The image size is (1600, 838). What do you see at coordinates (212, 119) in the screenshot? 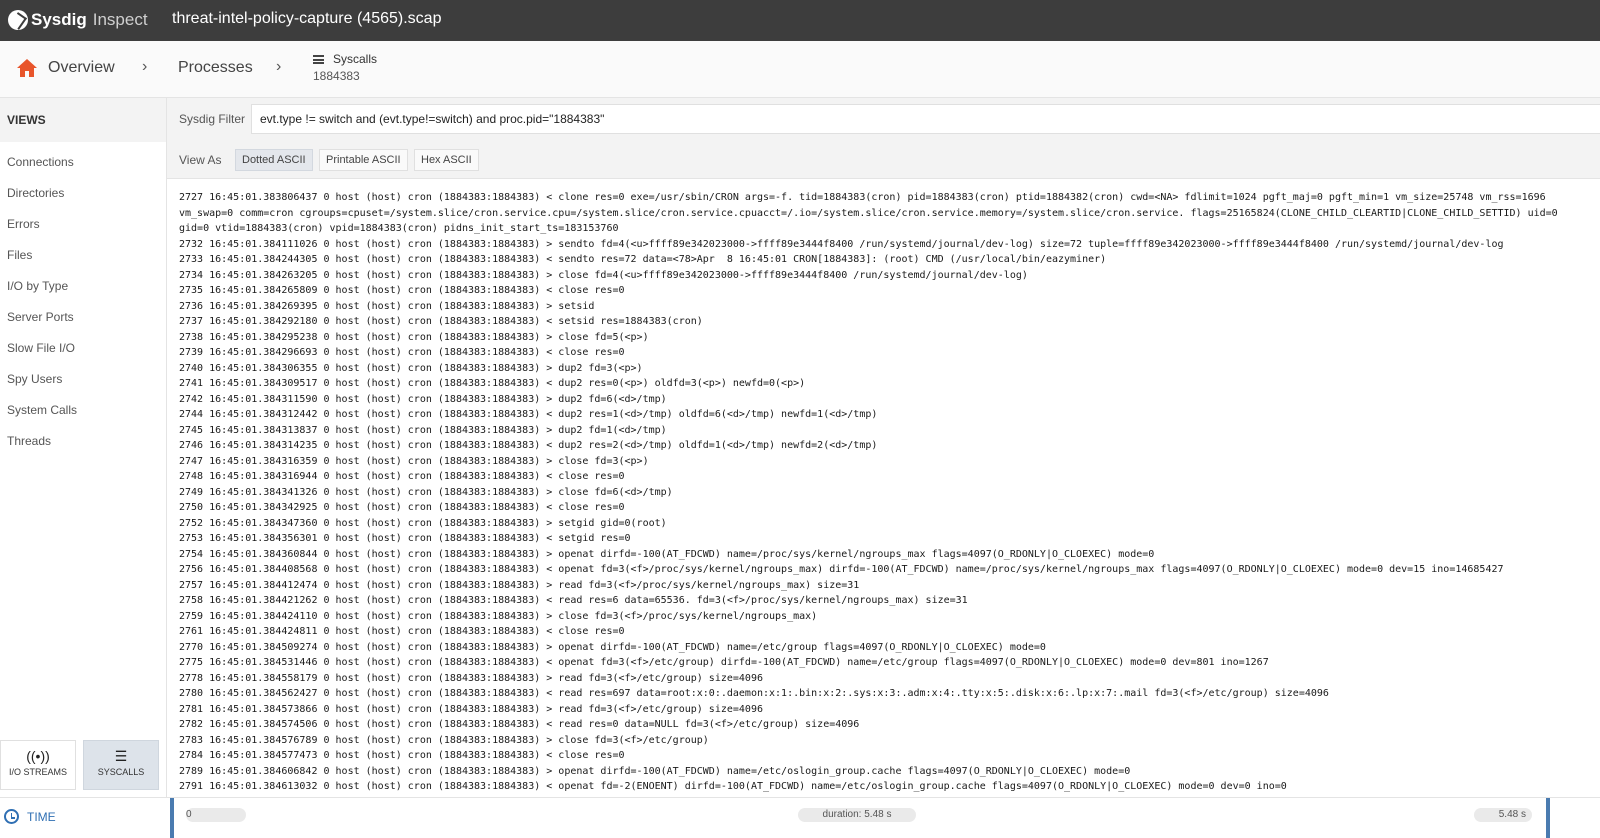
I see `filter-label: Sysdig Filter` at bounding box center [212, 119].